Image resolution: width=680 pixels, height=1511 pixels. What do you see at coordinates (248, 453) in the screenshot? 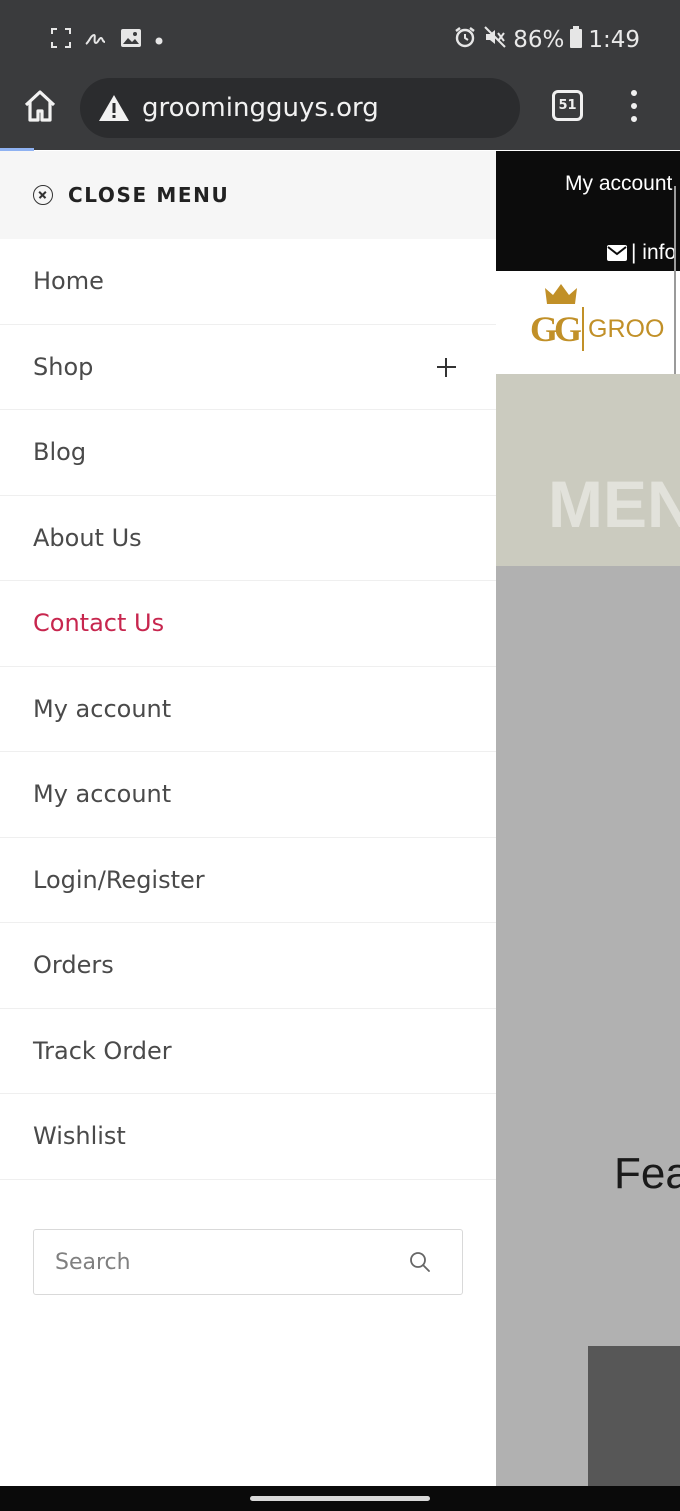
I see `menu-item-blog: Blog` at bounding box center [248, 453].